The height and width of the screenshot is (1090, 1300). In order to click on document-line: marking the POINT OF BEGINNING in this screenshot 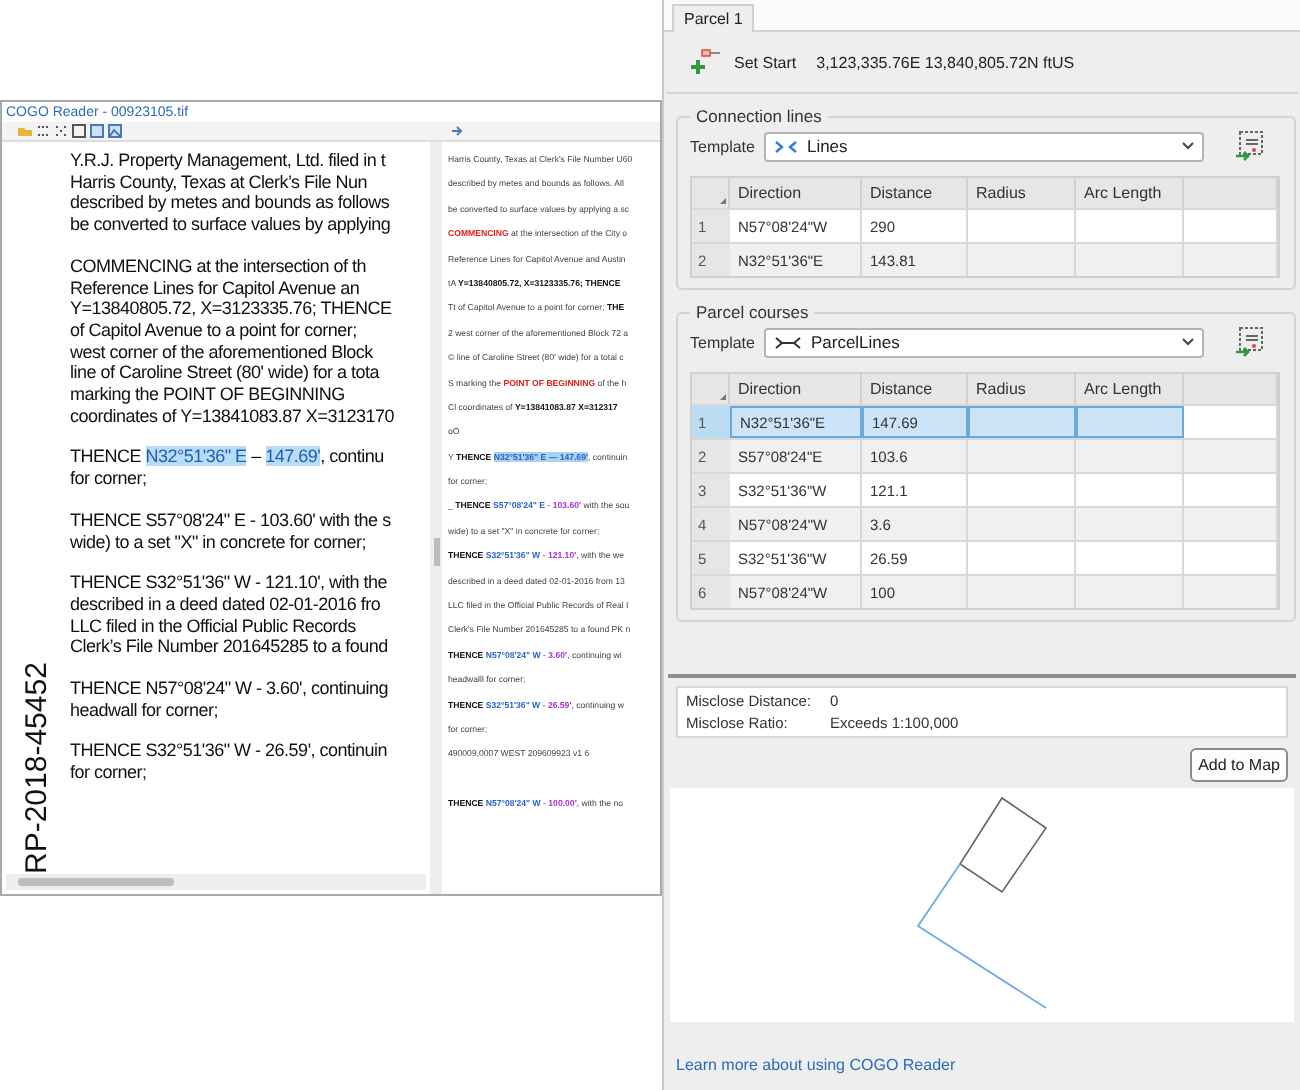, I will do `click(208, 395)`.